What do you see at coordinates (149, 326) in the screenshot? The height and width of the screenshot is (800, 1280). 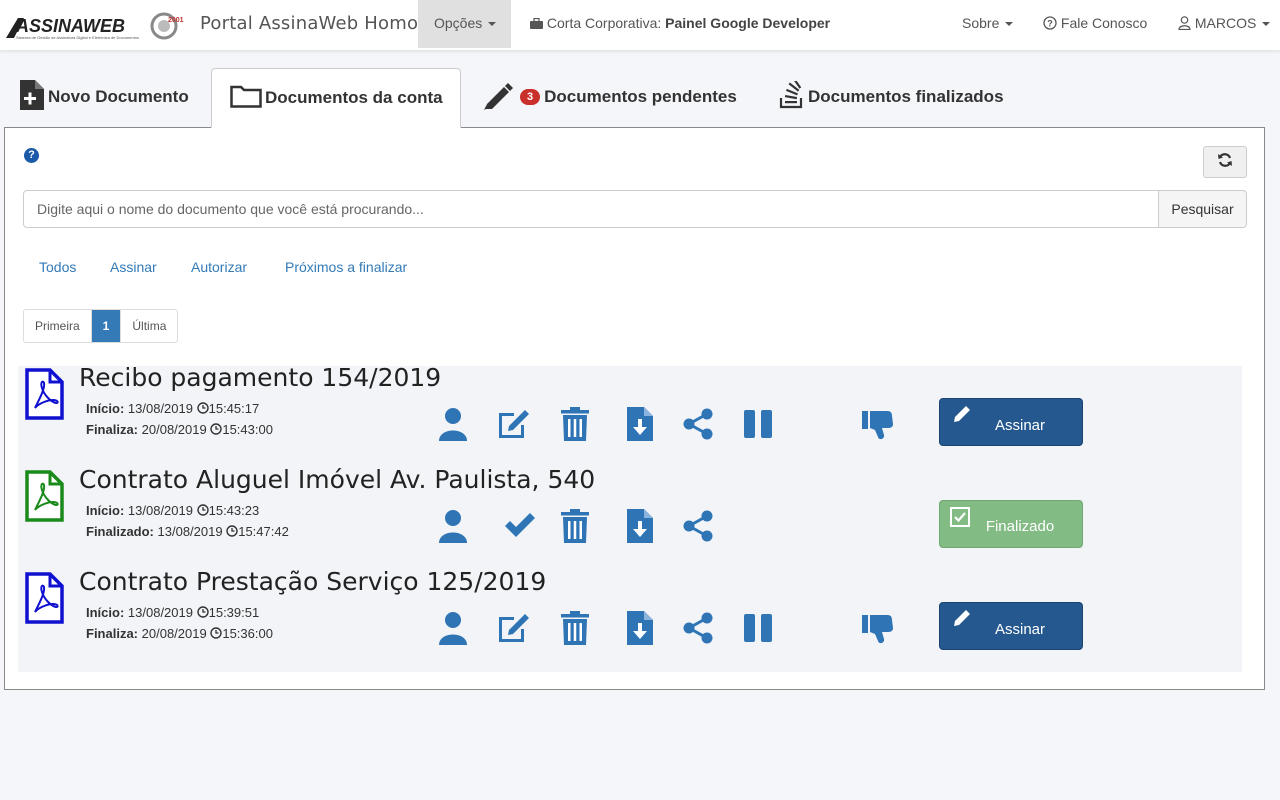 I see `page-last: Última` at bounding box center [149, 326].